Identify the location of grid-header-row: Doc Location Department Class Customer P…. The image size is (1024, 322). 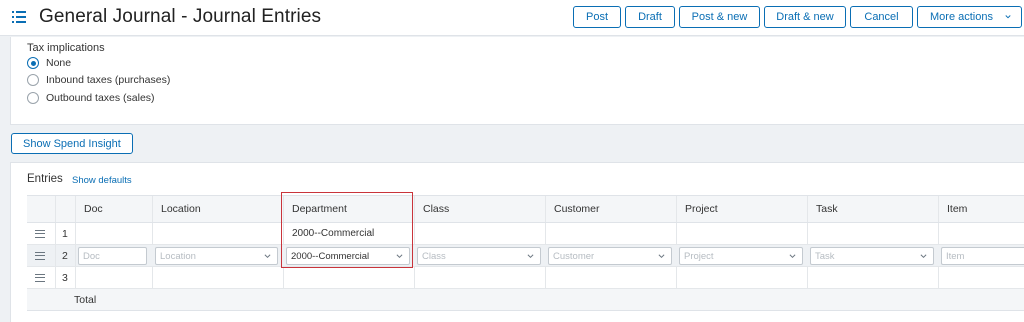
(525, 209).